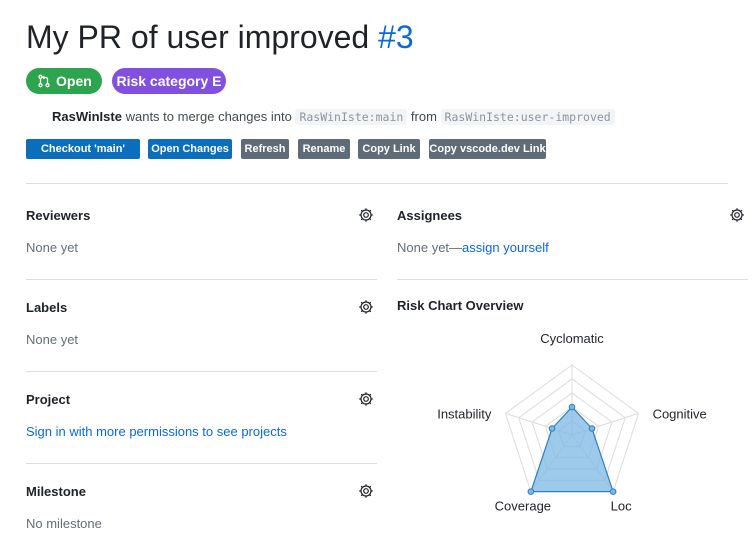 The width and height of the screenshot is (756, 539). What do you see at coordinates (74, 81) in the screenshot?
I see `status-label: Open` at bounding box center [74, 81].